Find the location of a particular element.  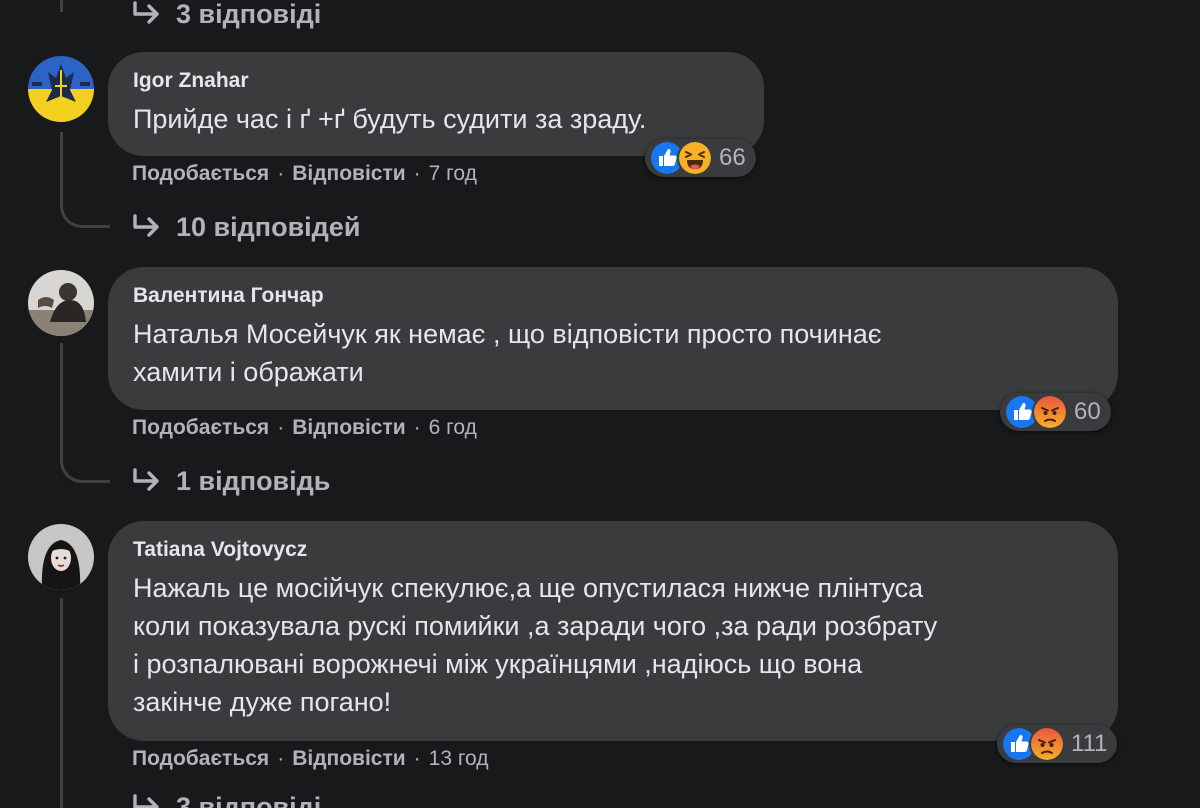

comment-author: Tatiana Vojtovycz is located at coordinates (612, 550).